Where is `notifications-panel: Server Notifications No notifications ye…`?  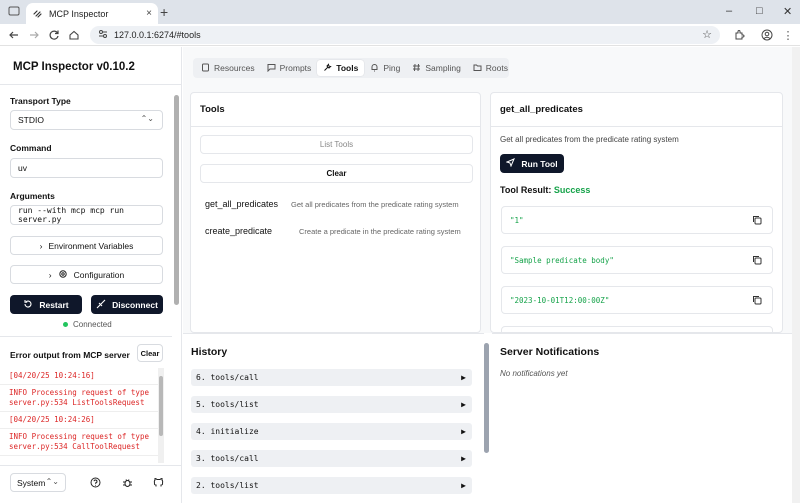
notifications-panel: Server Notifications No notifications ye… is located at coordinates (646, 418).